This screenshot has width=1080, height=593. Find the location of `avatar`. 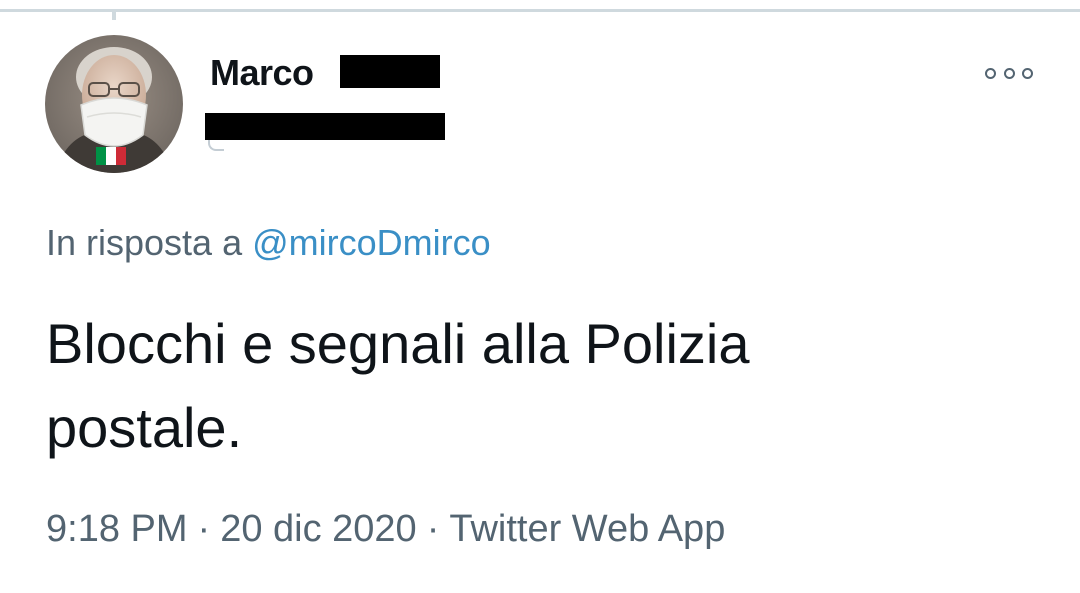

avatar is located at coordinates (114, 104).